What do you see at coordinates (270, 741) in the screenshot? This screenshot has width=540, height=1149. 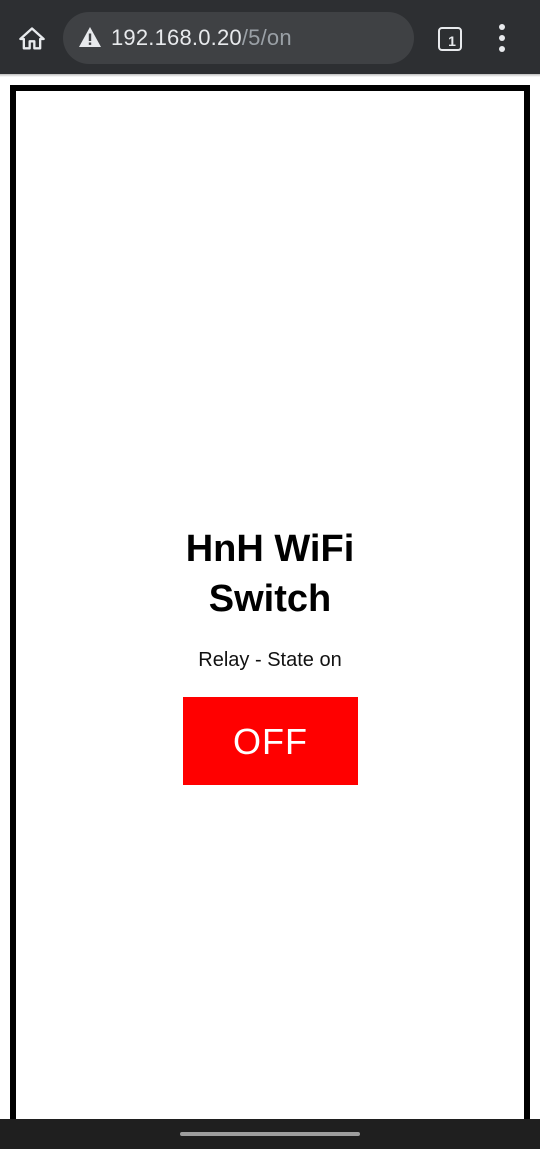 I see `relay-off-button: OFF` at bounding box center [270, 741].